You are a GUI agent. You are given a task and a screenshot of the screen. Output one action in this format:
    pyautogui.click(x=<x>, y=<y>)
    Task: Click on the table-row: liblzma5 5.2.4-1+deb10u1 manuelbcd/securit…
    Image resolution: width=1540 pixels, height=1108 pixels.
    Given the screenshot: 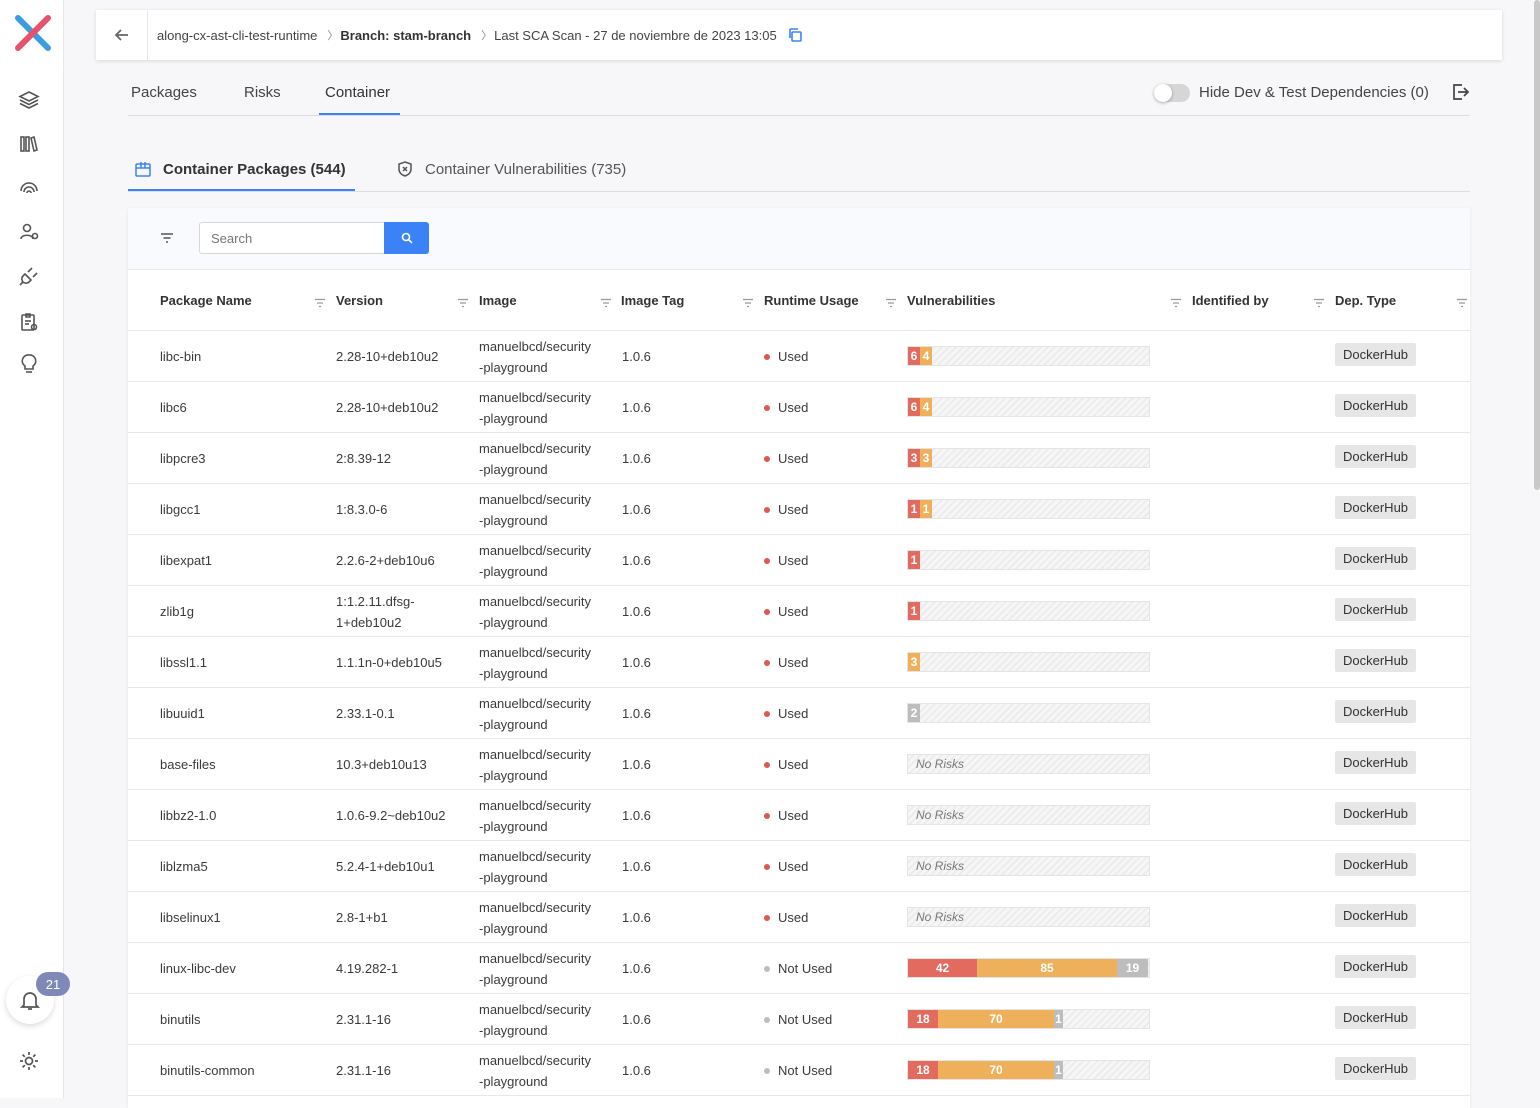 What is the action you would take?
    pyautogui.click(x=799, y=866)
    